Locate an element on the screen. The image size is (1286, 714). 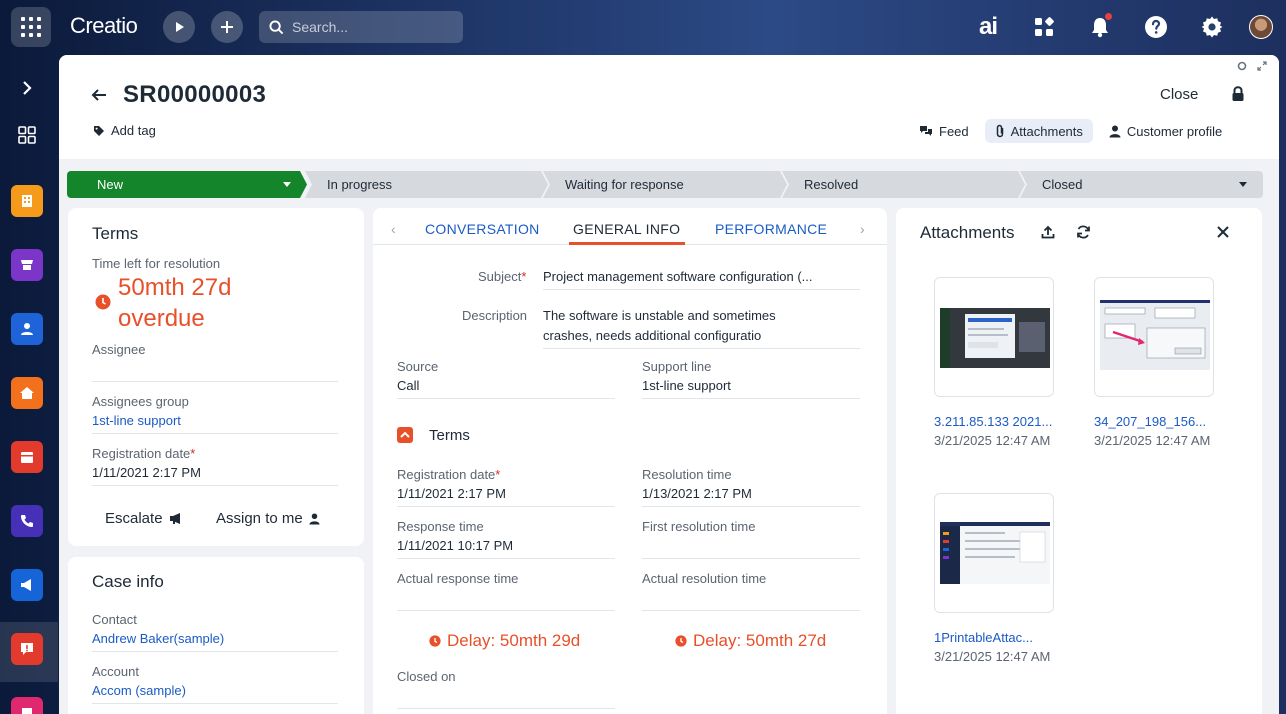
stage-resolved: Resolved is located at coordinates (903, 184).